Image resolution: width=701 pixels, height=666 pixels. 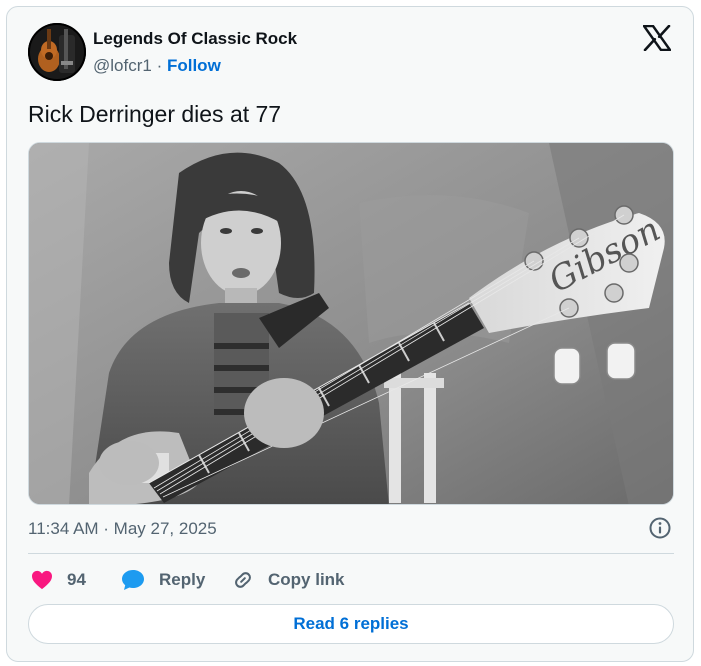 I want to click on reply-button: Reply, so click(x=163, y=580).